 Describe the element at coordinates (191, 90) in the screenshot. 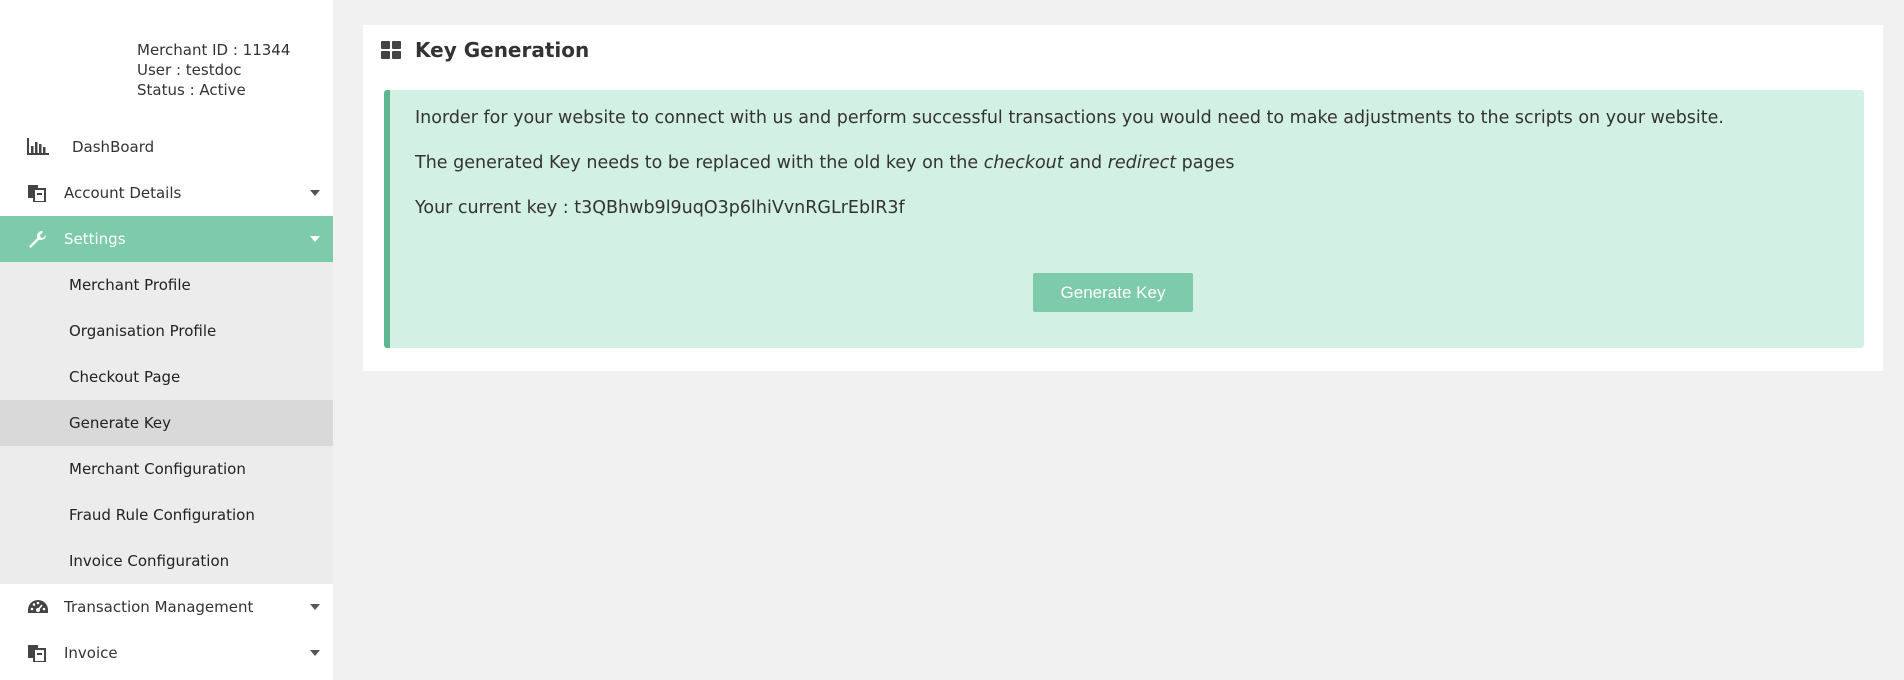

I see `merchant-status: Status : Active` at that location.